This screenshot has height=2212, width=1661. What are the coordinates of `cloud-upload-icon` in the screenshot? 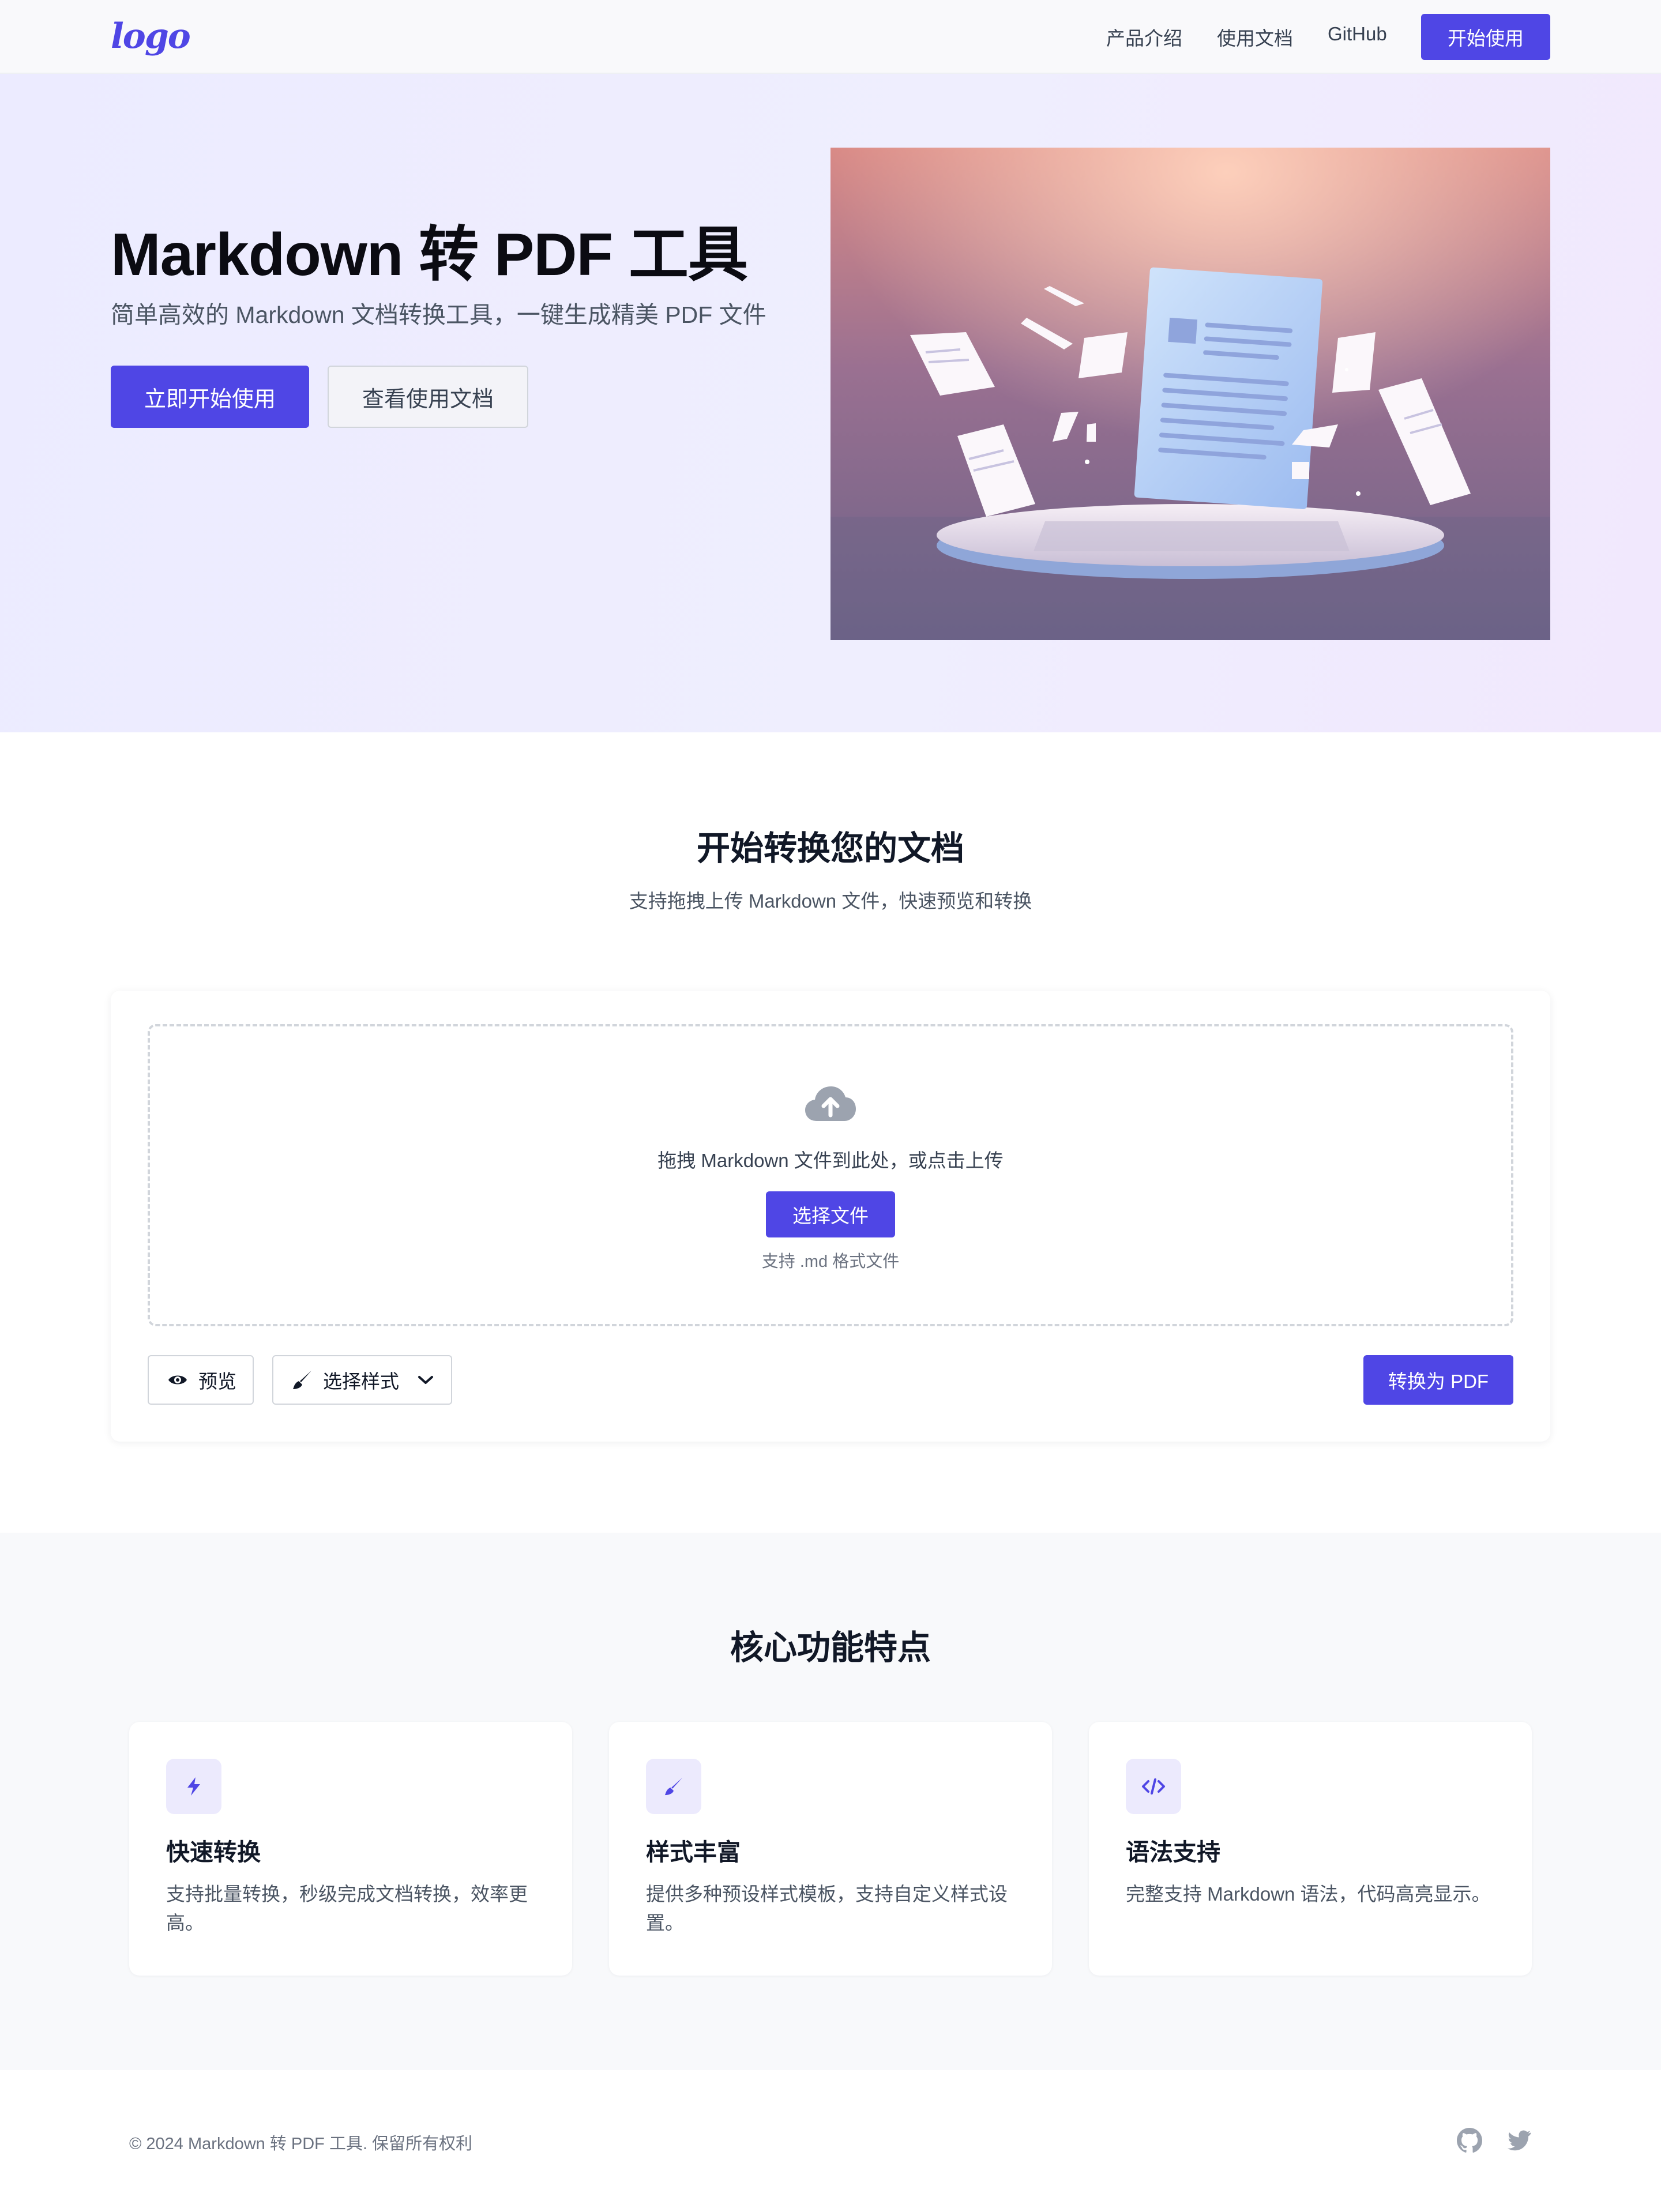 It's located at (830, 1103).